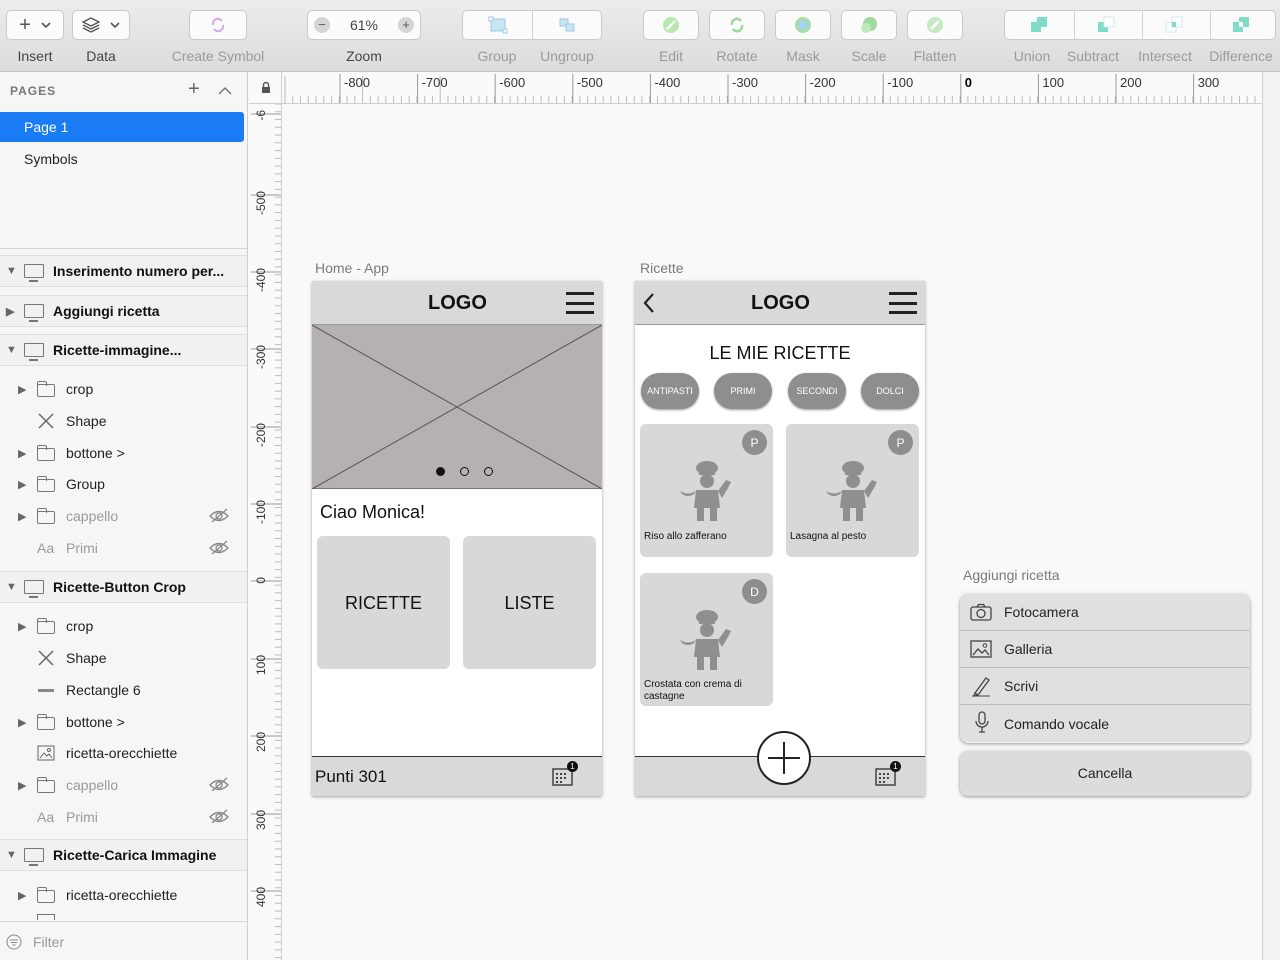 Image resolution: width=1280 pixels, height=960 pixels. What do you see at coordinates (352, 268) in the screenshot?
I see `artboard-label-home: Home - App` at bounding box center [352, 268].